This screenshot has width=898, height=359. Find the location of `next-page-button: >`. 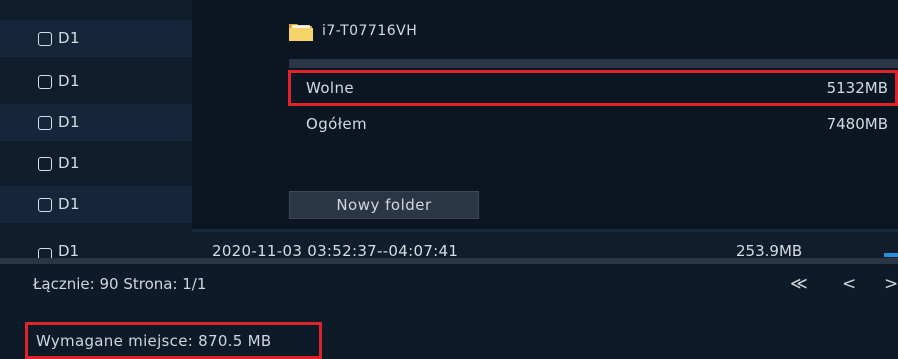

next-page-button: > is located at coordinates (891, 284).